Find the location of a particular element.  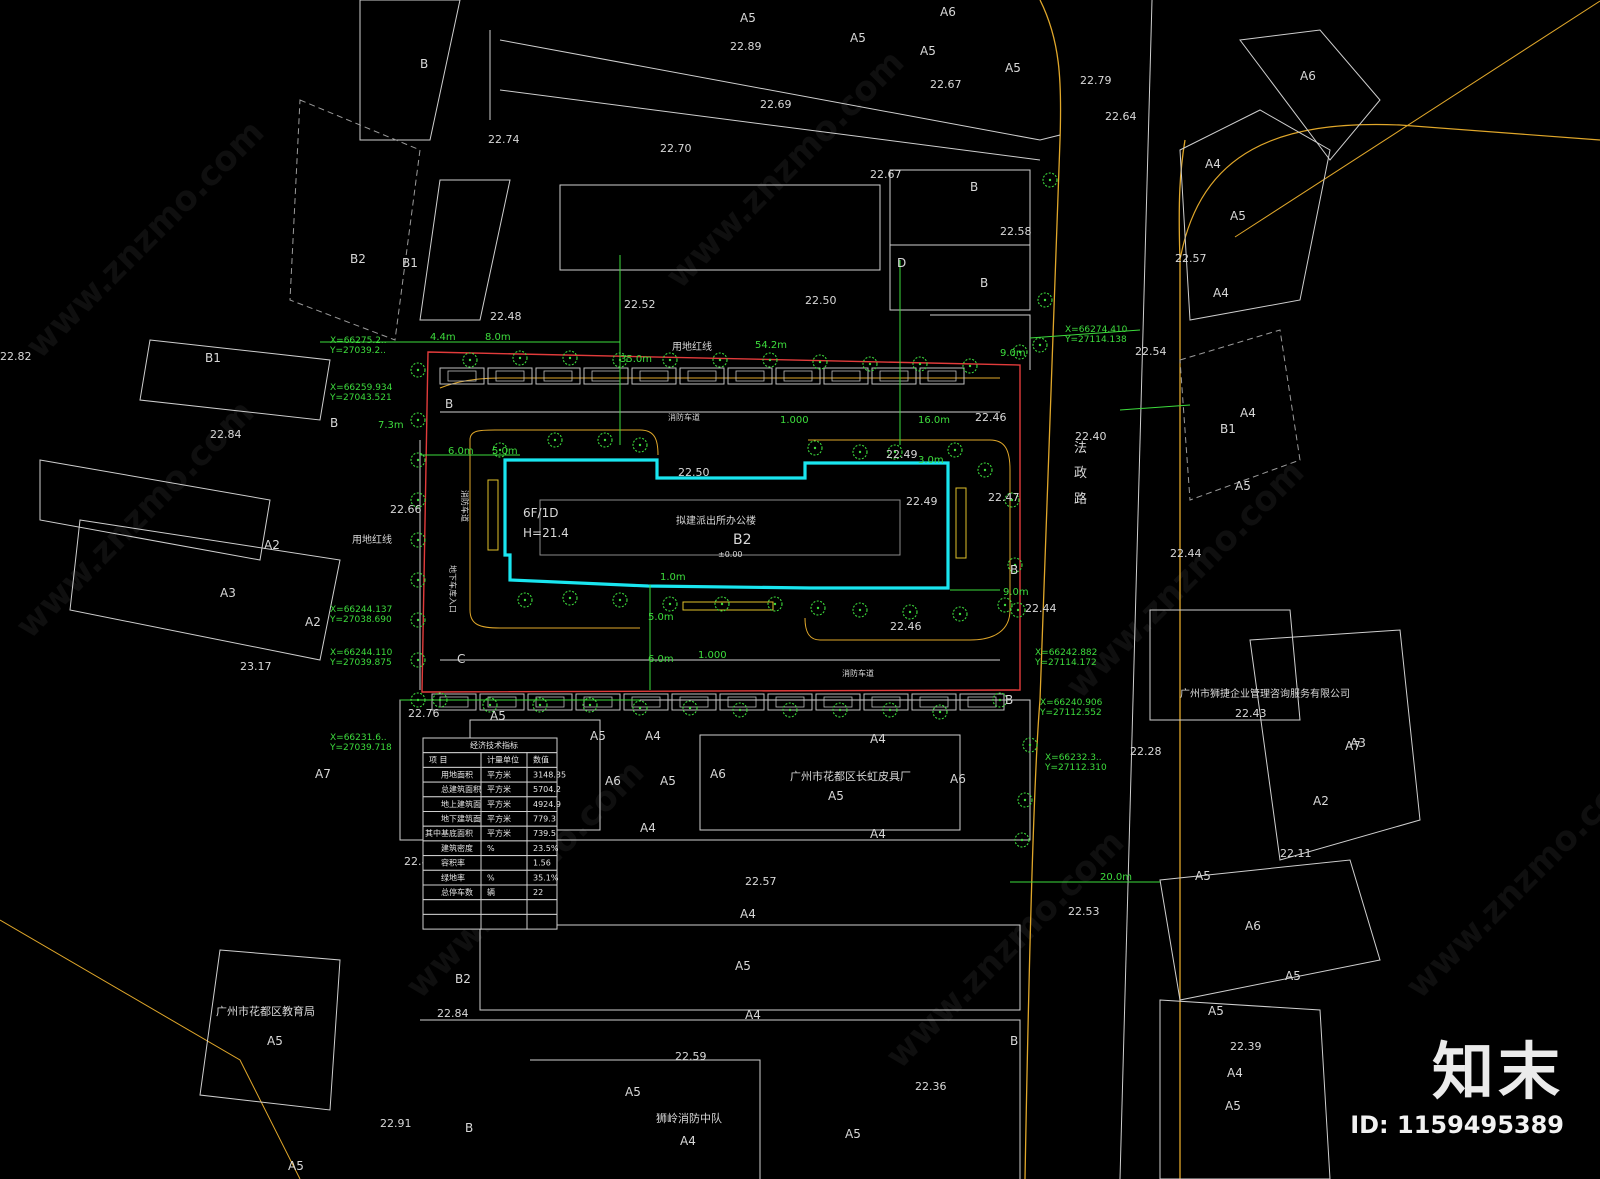

coordinate-y-label: Y=27038.690 is located at coordinates (360, 620).